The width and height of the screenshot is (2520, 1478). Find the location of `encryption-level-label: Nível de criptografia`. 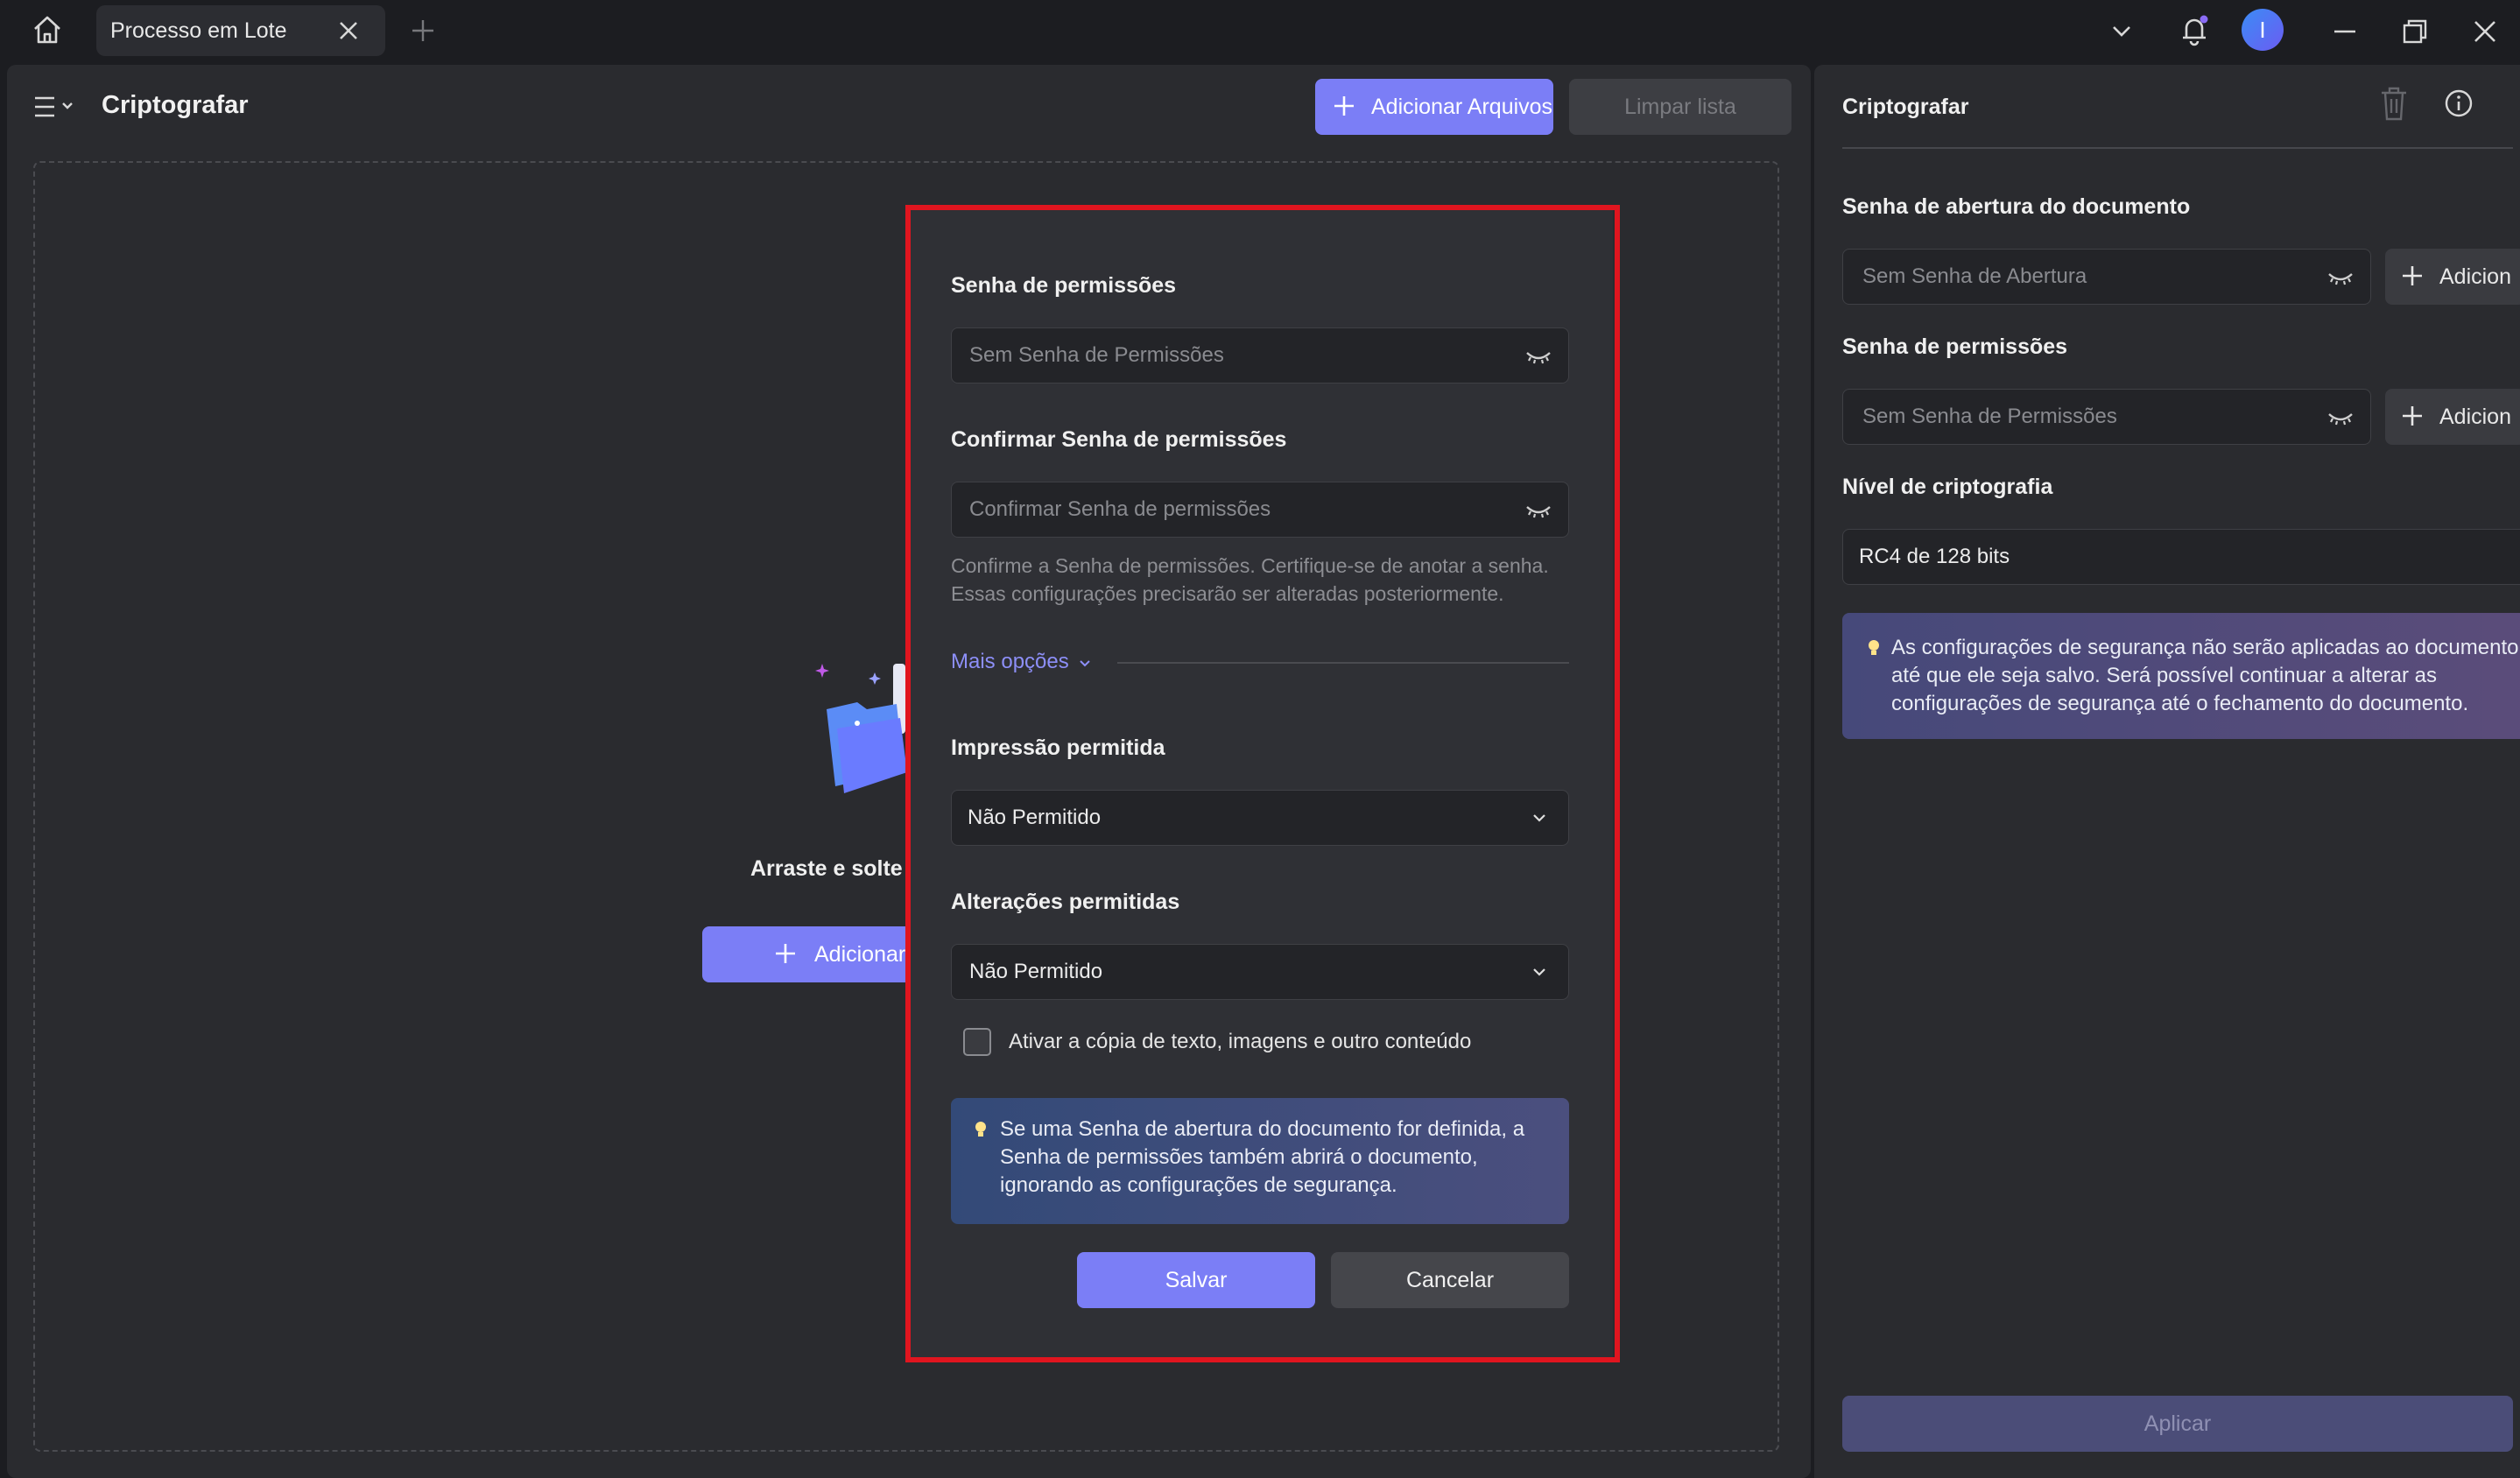

encryption-level-label: Nível de criptografia is located at coordinates (1947, 487).